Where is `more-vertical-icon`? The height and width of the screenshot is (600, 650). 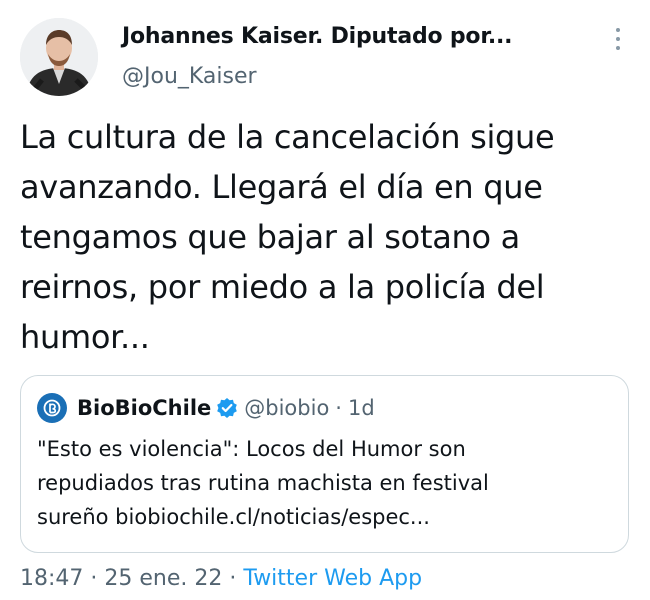 more-vertical-icon is located at coordinates (618, 39).